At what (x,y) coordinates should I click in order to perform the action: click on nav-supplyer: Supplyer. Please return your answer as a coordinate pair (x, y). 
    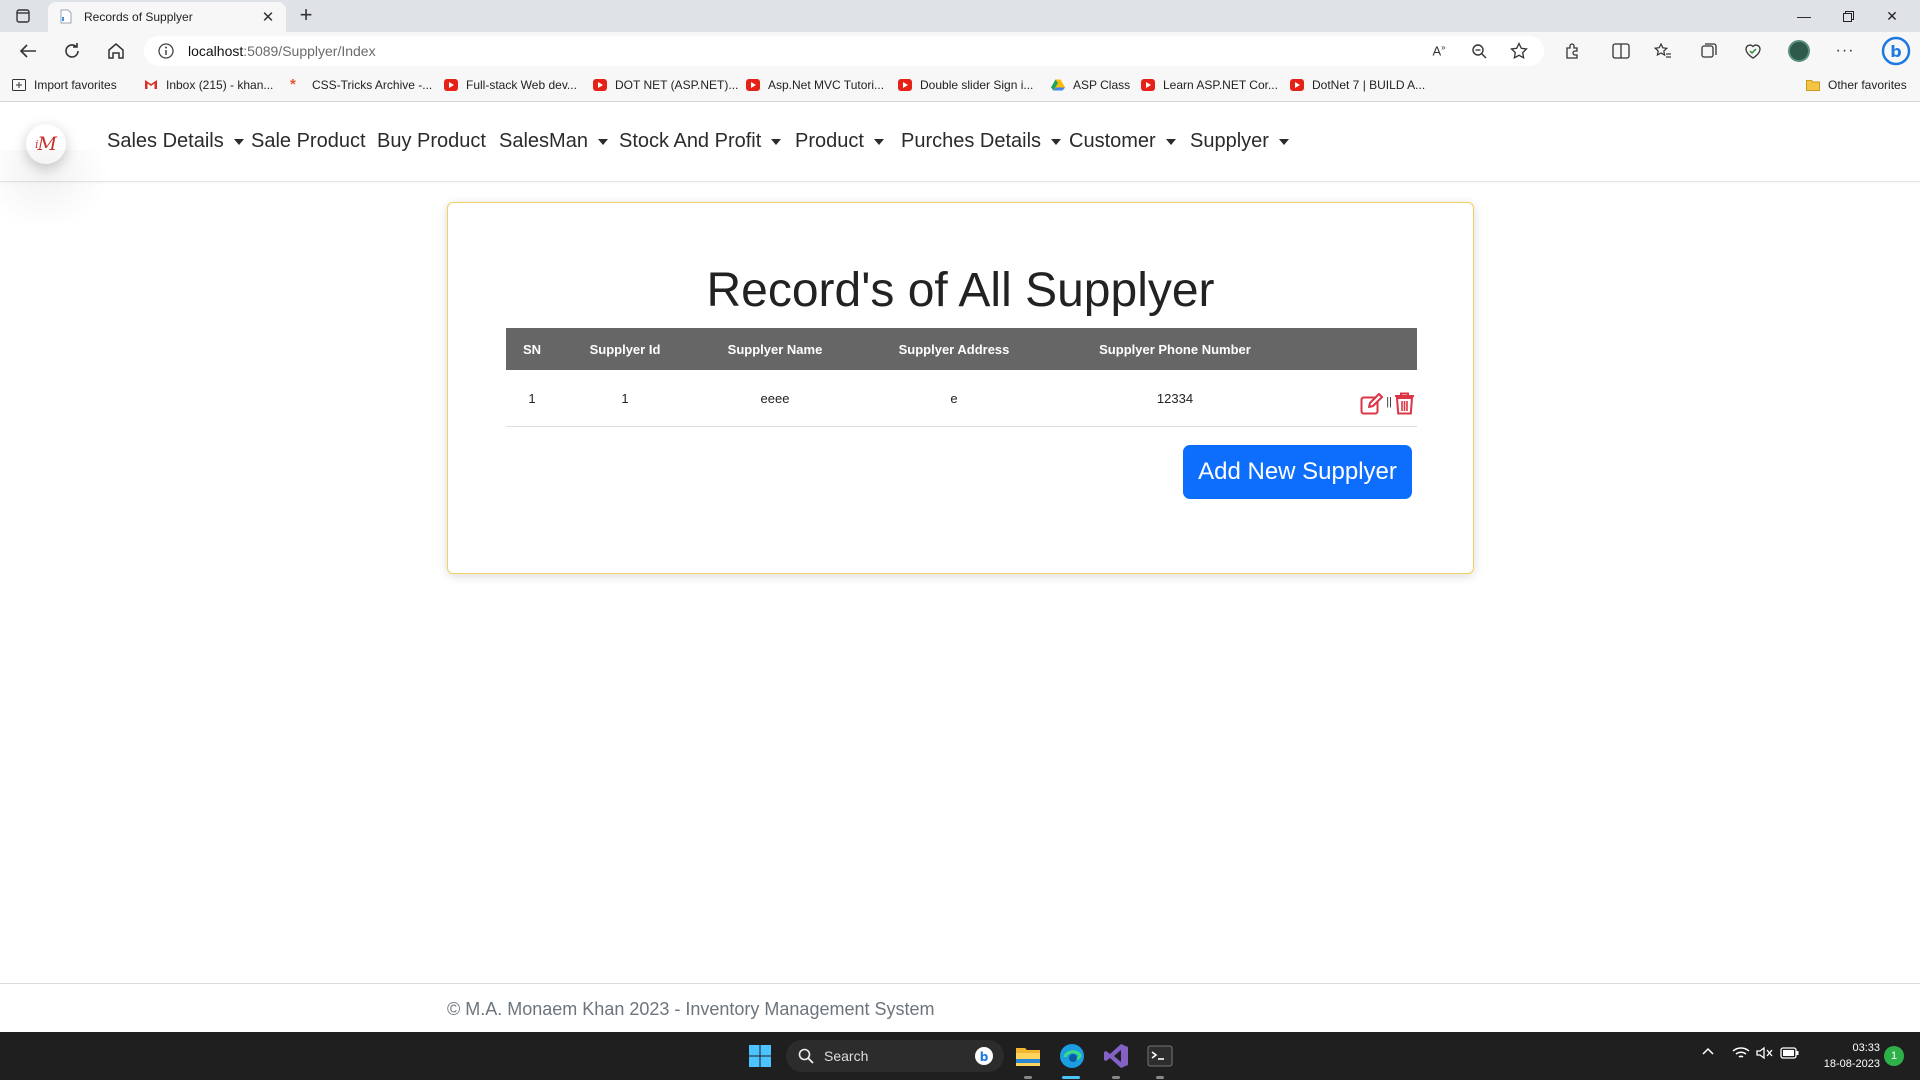
    Looking at the image, I should click on (1239, 141).